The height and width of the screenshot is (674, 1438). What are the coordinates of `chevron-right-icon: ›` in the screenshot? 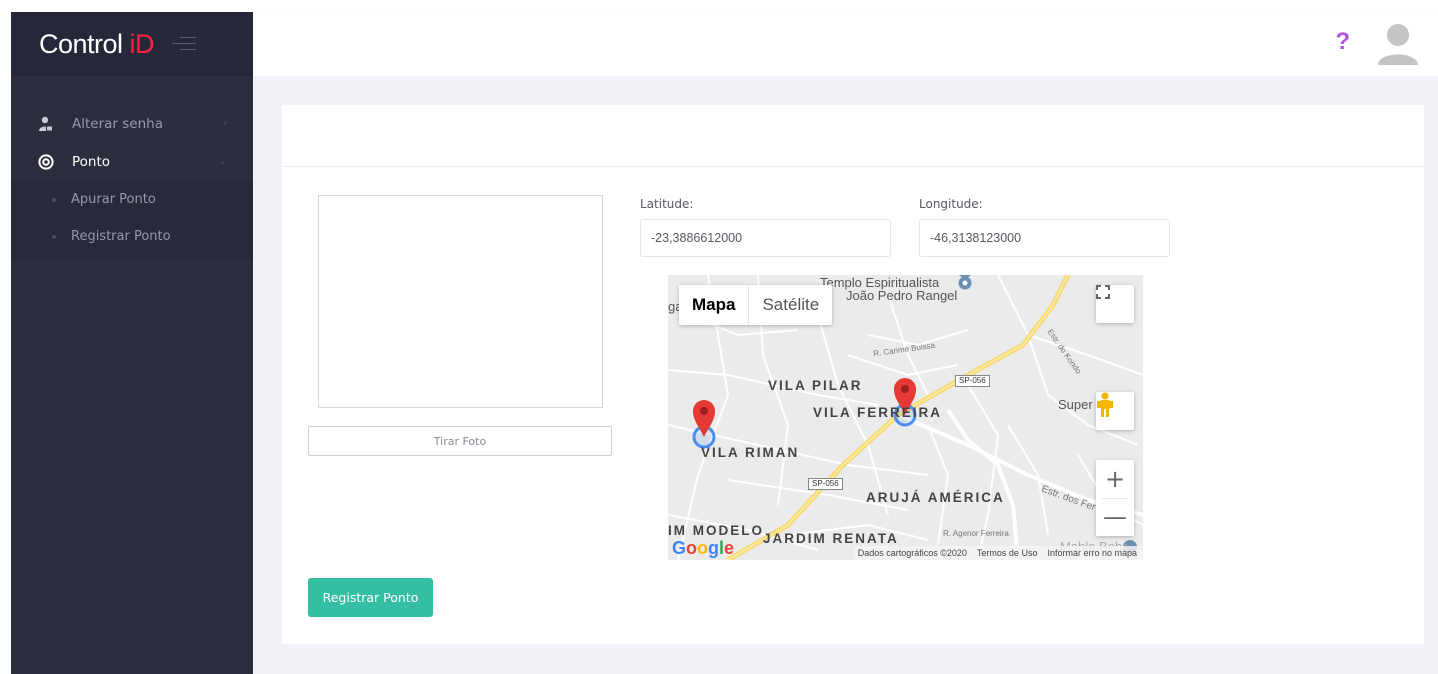 It's located at (225, 123).